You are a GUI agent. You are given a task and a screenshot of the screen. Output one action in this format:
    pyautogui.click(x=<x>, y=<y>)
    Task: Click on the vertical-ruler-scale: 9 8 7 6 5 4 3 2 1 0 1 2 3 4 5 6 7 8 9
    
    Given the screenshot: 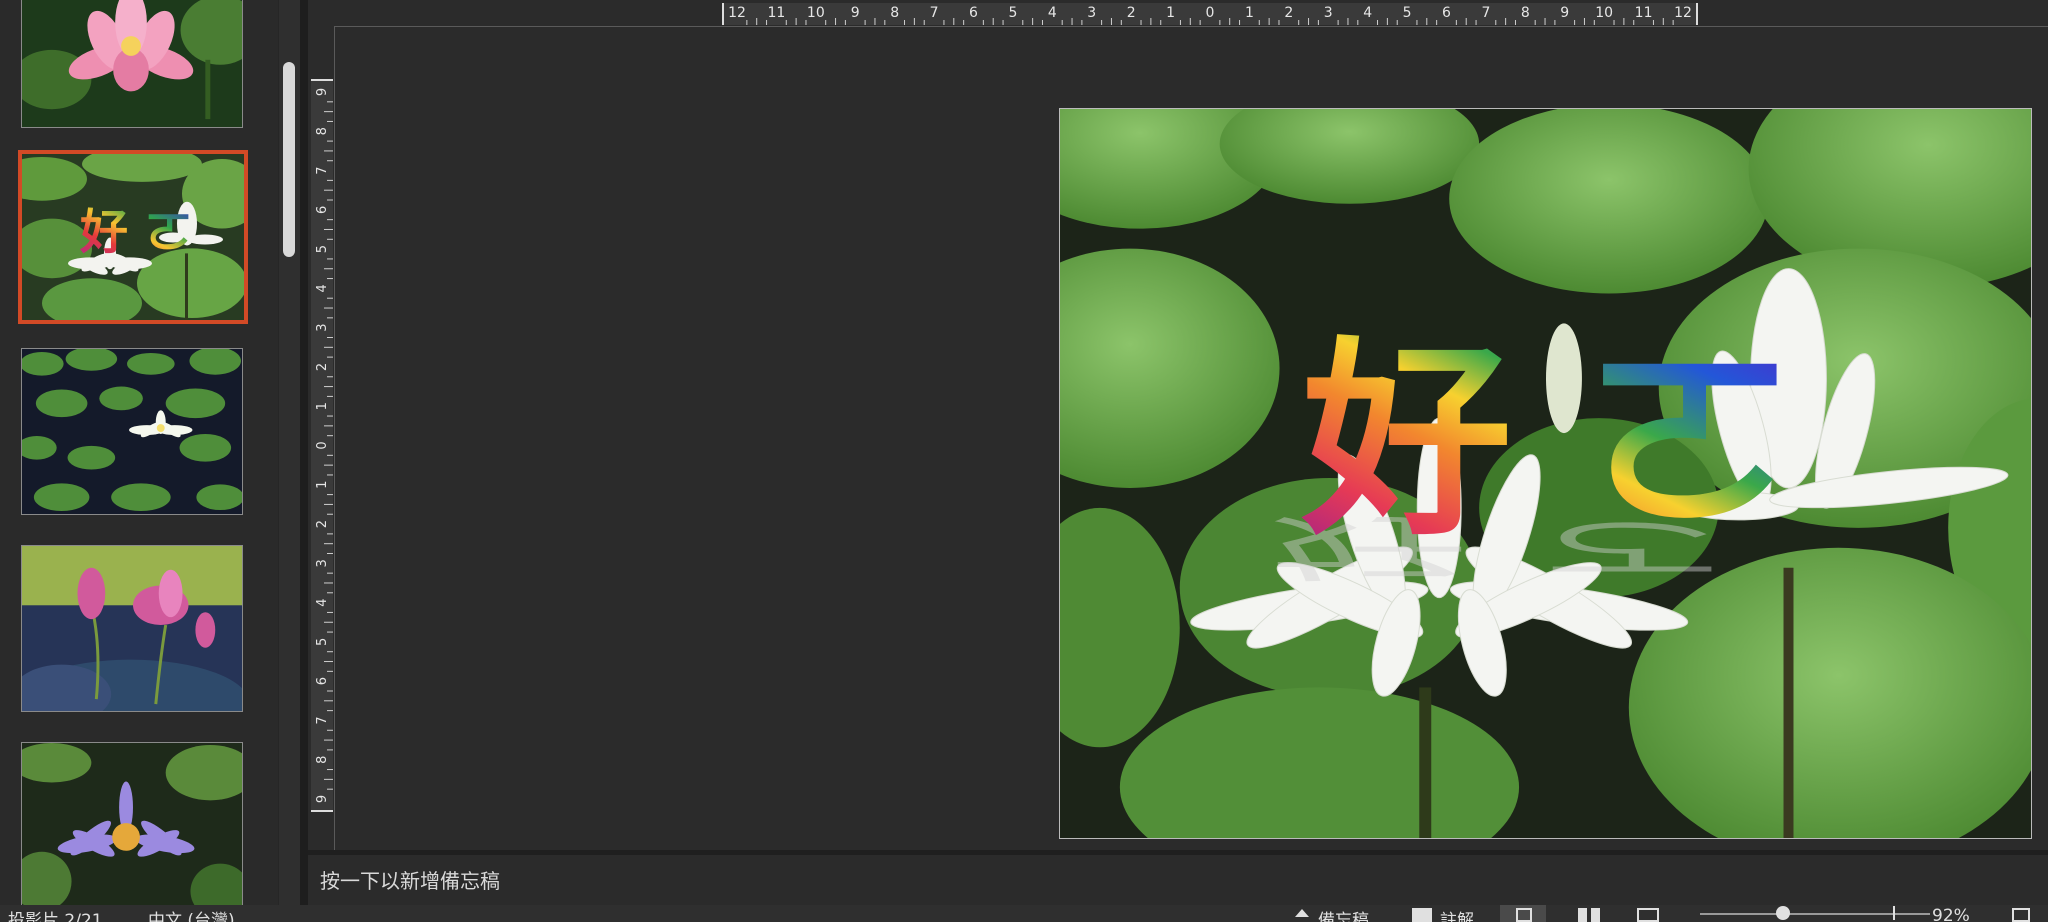 What is the action you would take?
    pyautogui.click(x=322, y=445)
    